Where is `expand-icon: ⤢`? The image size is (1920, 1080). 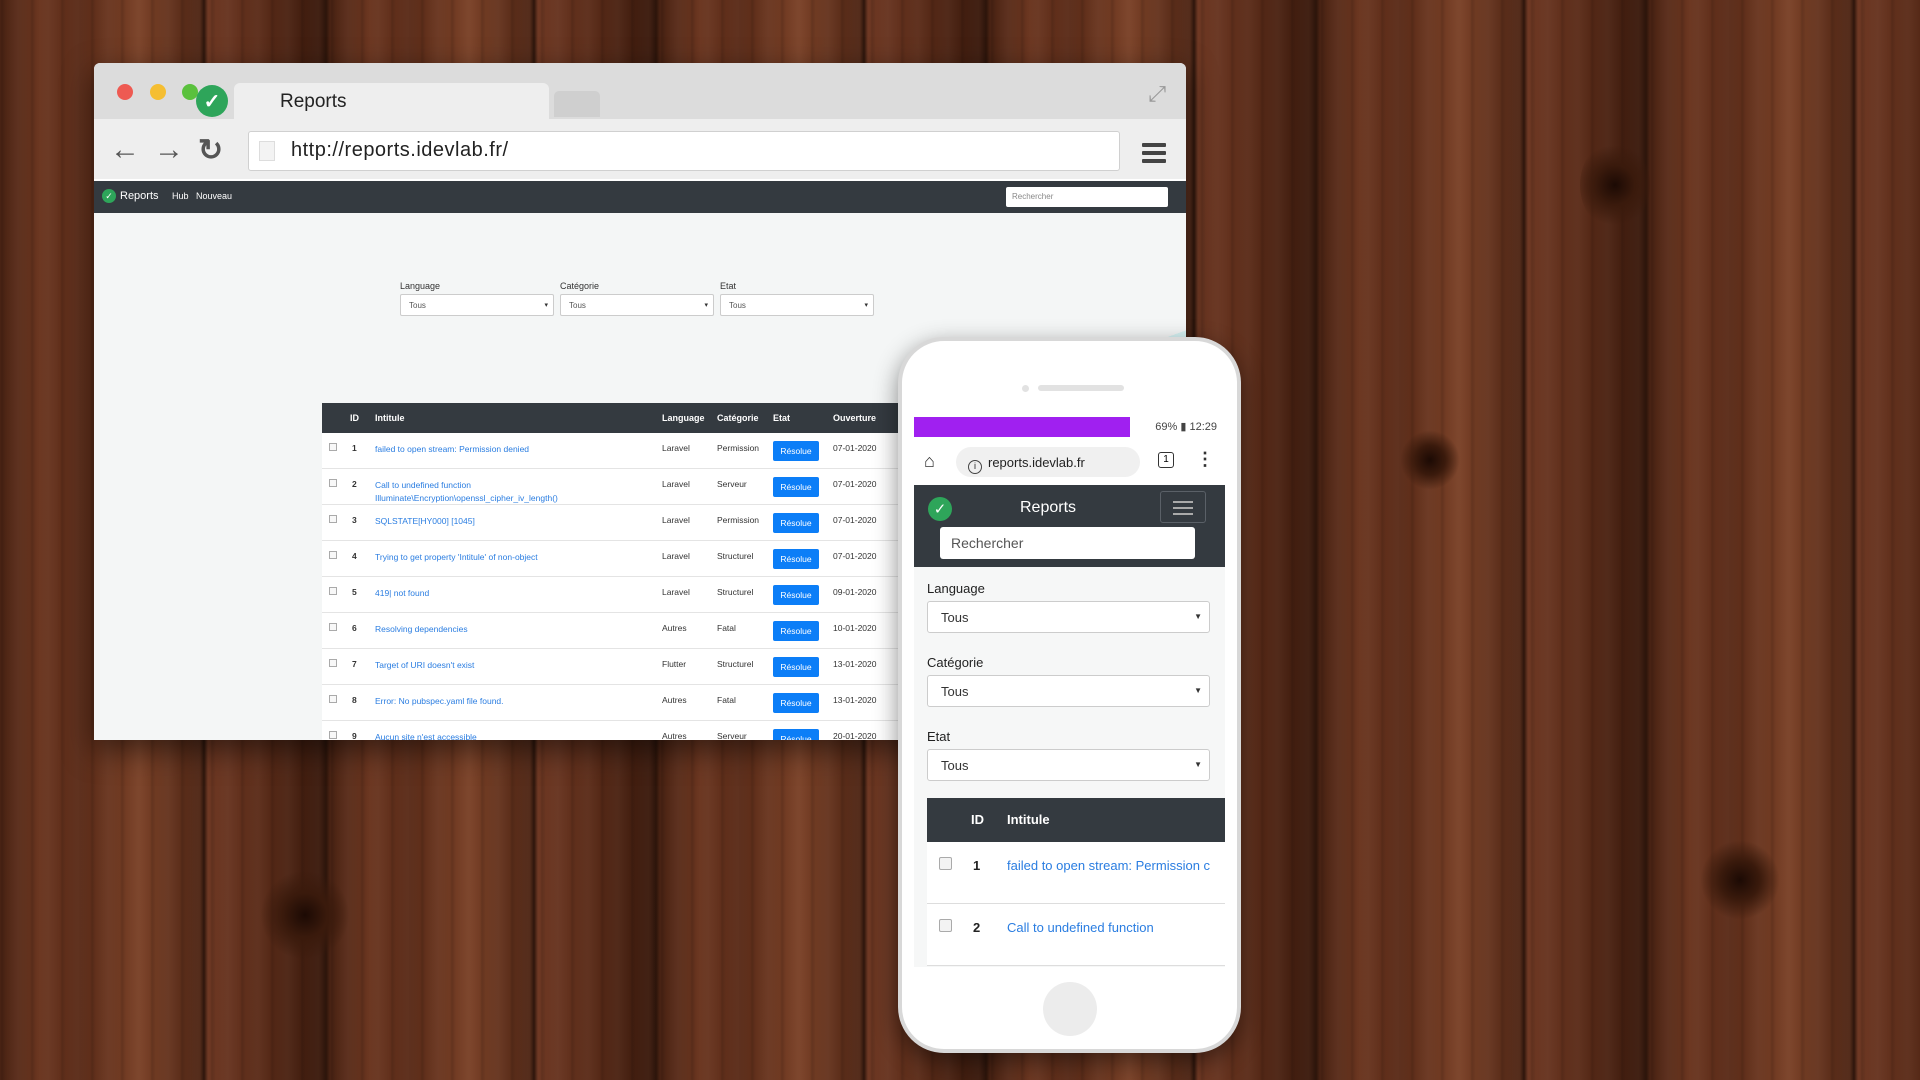 expand-icon: ⤢ is located at coordinates (1157, 94).